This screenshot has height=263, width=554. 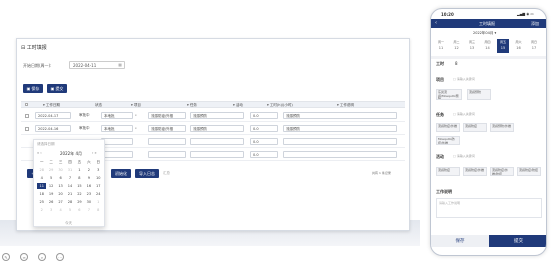 I want to click on back-icon: ‹, so click(x=436, y=23).